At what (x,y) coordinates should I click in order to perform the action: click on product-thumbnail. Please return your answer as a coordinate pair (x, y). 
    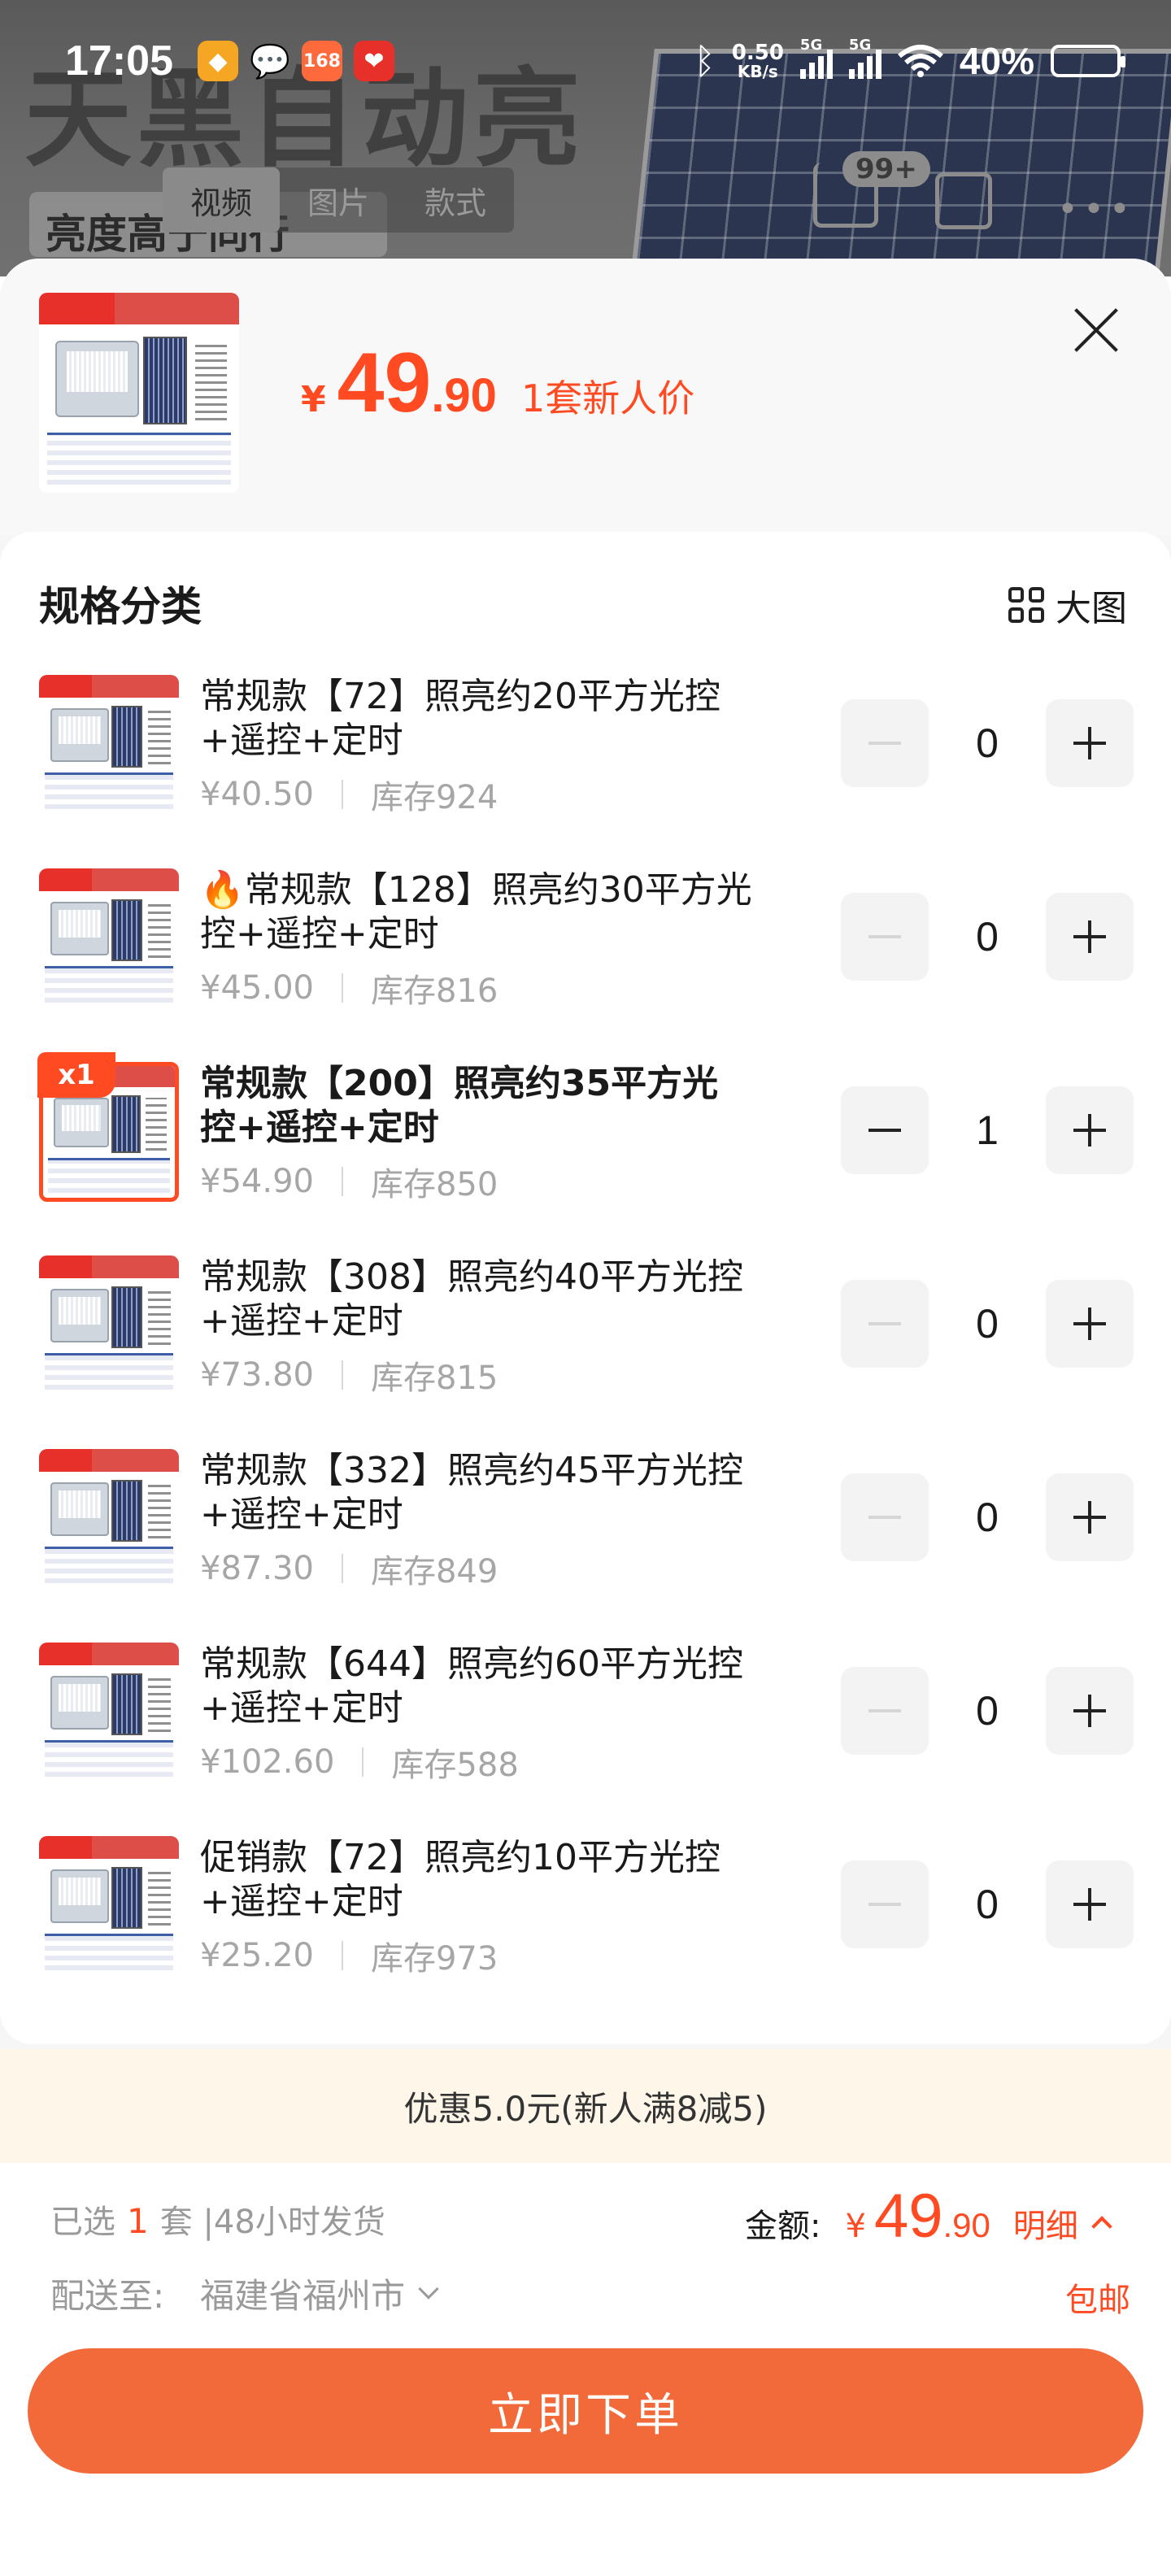
    Looking at the image, I should click on (139, 393).